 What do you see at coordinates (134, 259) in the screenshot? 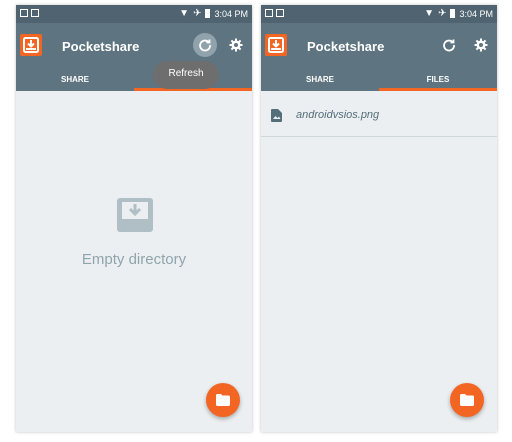
I see `empty-state-label: Empty directory` at bounding box center [134, 259].